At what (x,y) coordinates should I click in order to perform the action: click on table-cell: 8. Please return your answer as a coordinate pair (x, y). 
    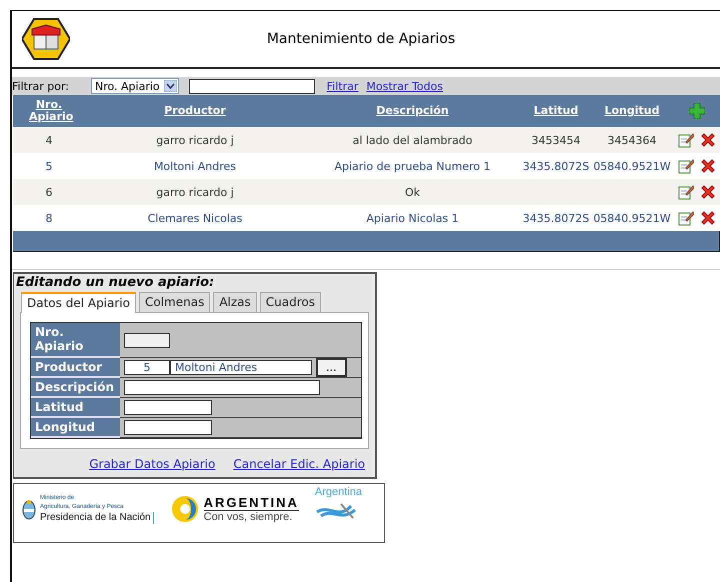
    Looking at the image, I should click on (49, 218).